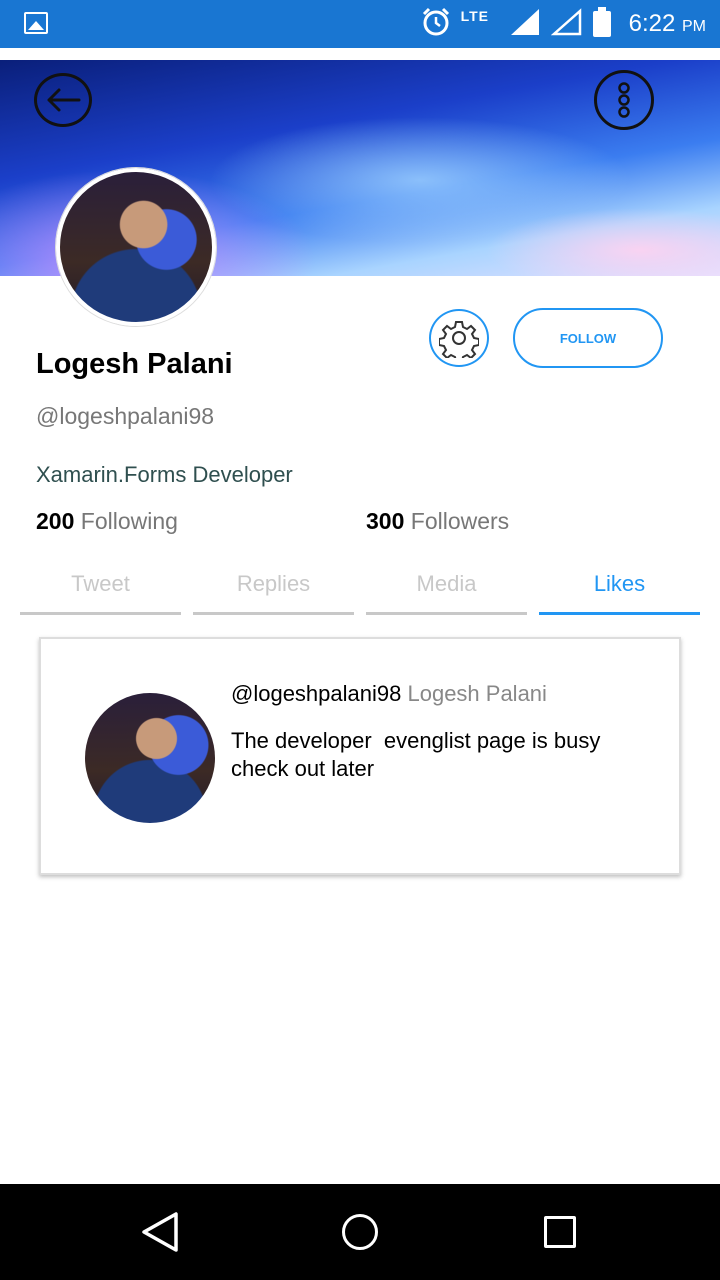  What do you see at coordinates (525, 24) in the screenshot?
I see `signal-icon` at bounding box center [525, 24].